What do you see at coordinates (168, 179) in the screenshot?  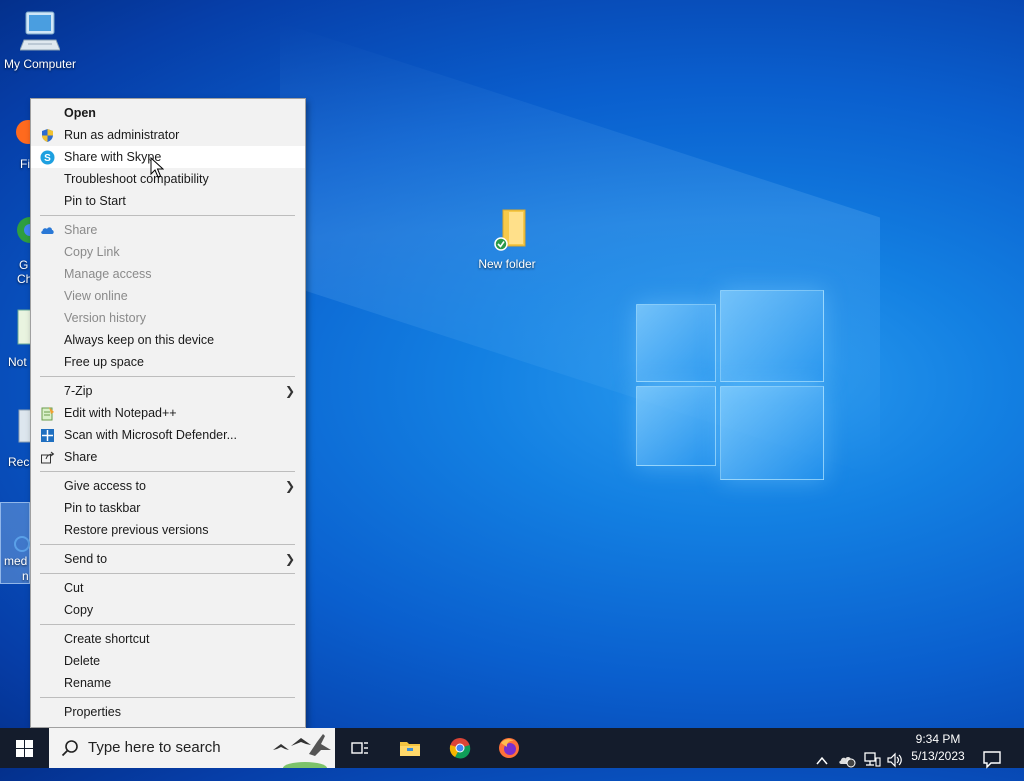 I see `menu-item-troubleshoot-compatibility: Troubleshoot compatibility` at bounding box center [168, 179].